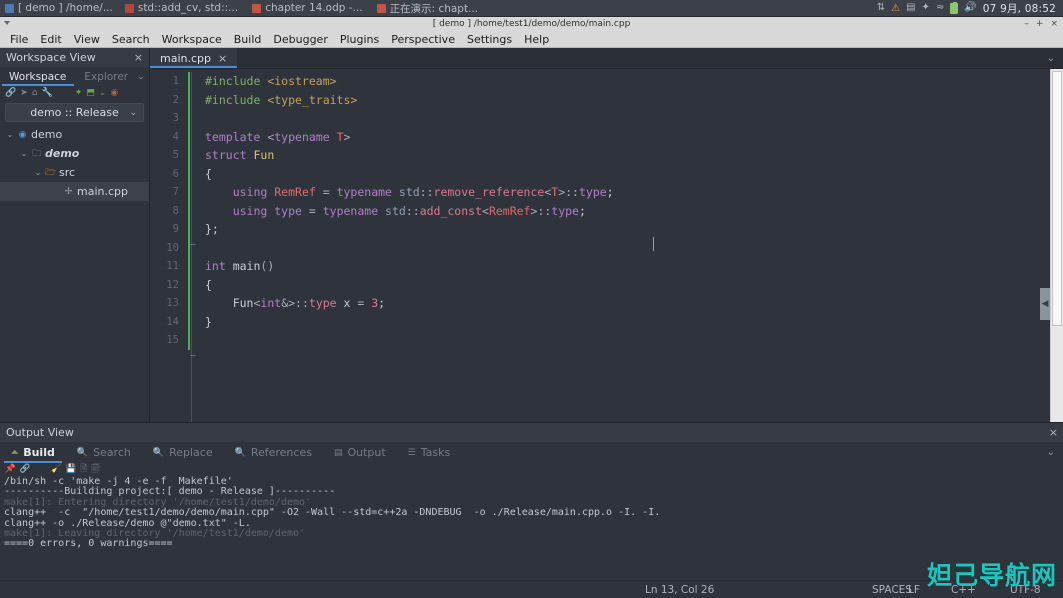 This screenshot has width=1063, height=598. Describe the element at coordinates (630, 266) in the screenshot. I see `code-line: int main()` at that location.